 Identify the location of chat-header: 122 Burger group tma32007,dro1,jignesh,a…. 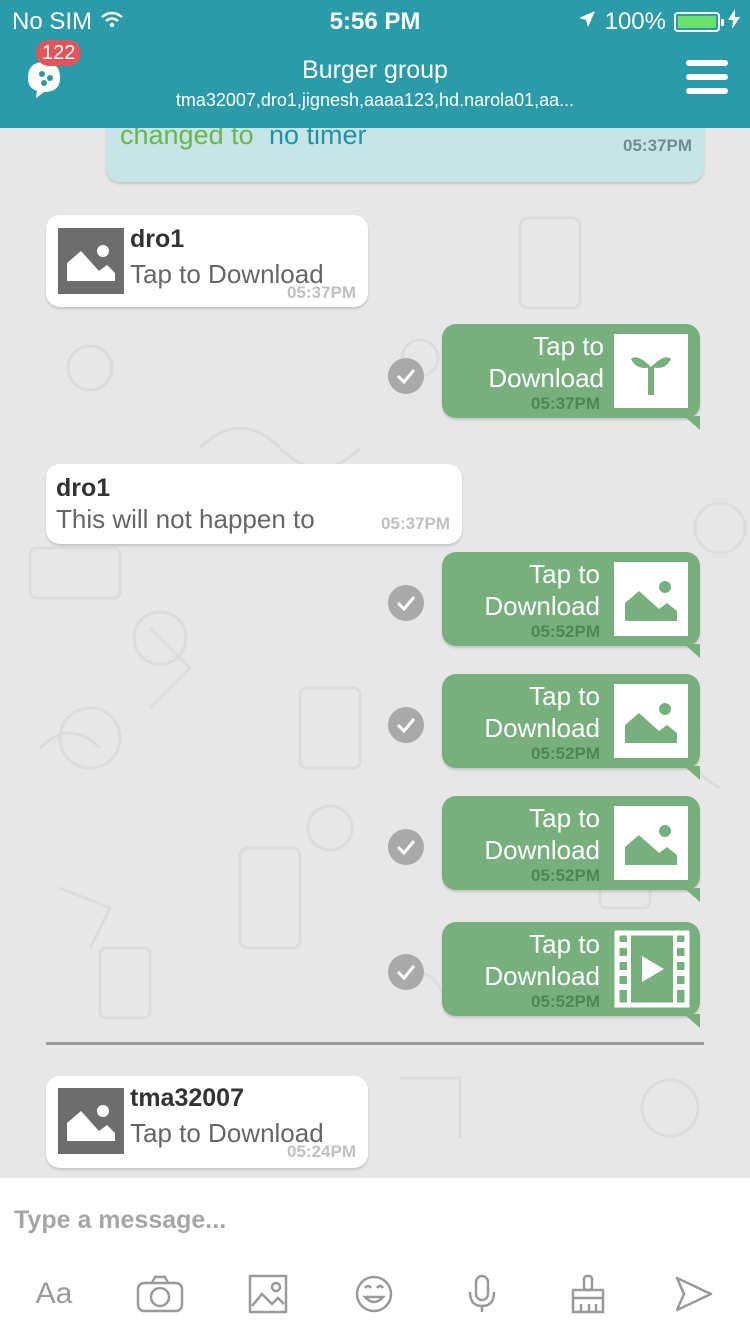
(375, 84).